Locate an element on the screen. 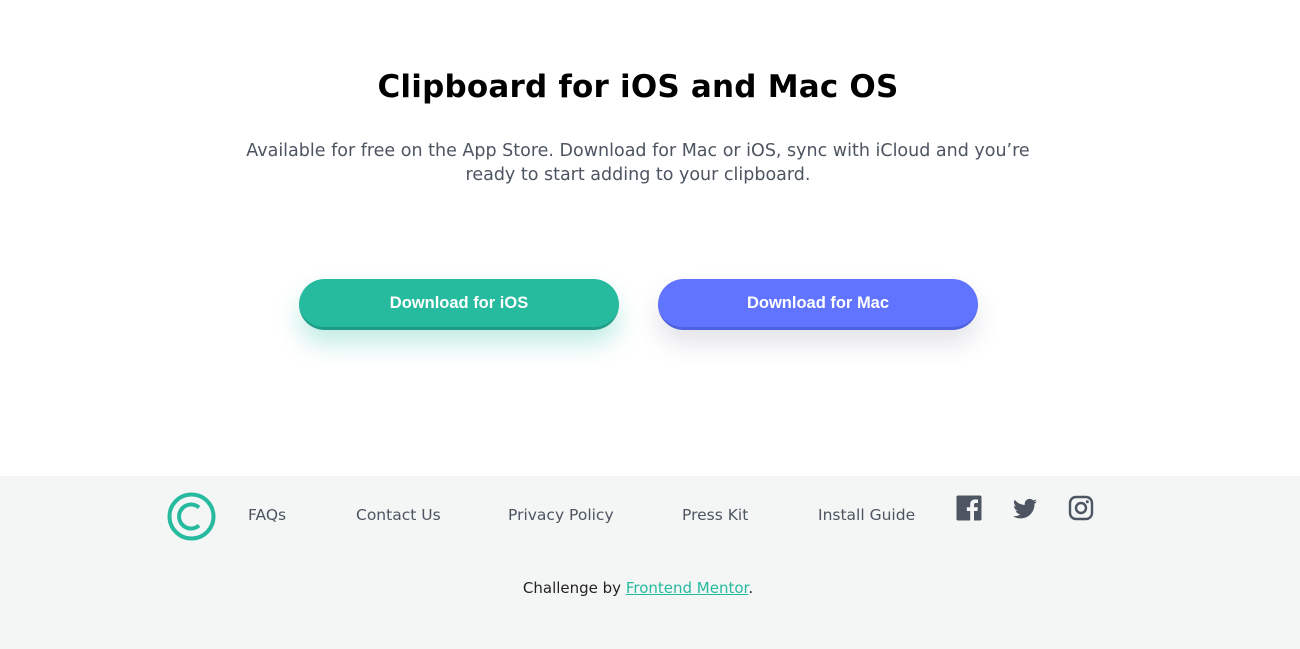 This screenshot has height=649, width=1300. copyright-circle-icon is located at coordinates (191, 516).